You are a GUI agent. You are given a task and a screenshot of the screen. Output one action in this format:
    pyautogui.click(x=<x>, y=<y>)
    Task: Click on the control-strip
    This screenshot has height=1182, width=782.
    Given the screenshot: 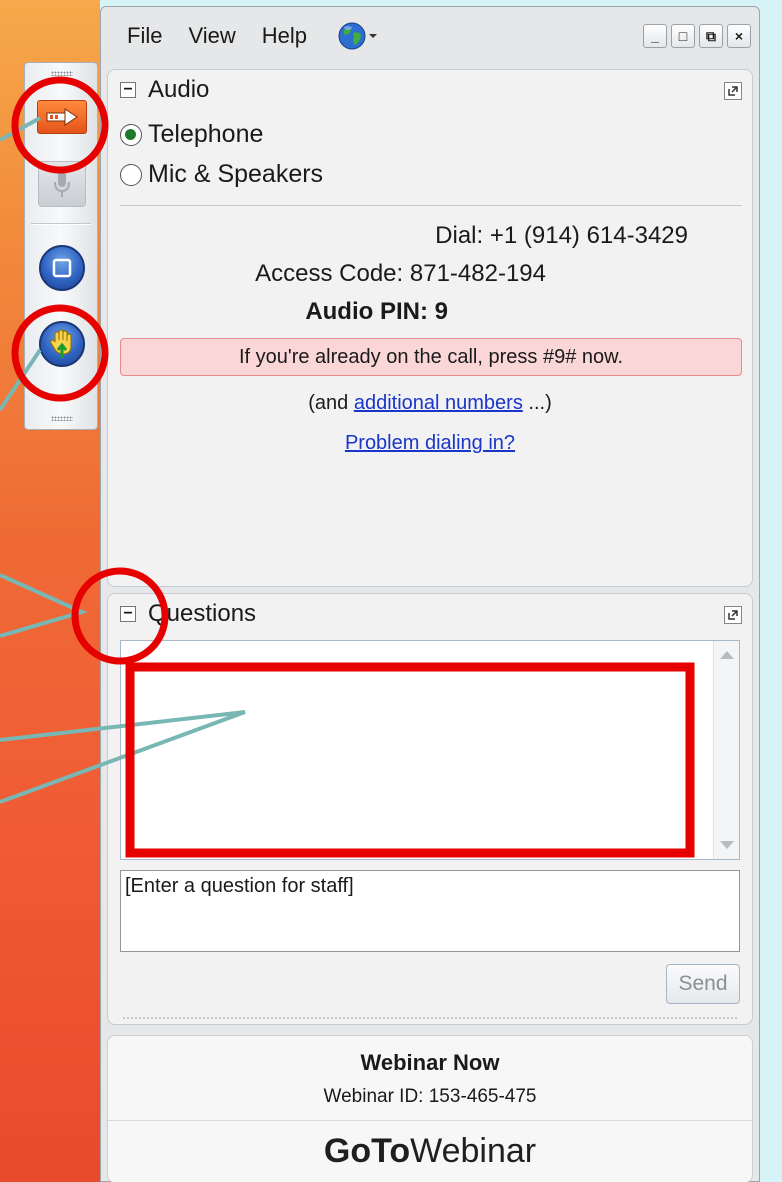 What is the action you would take?
    pyautogui.click(x=61, y=246)
    